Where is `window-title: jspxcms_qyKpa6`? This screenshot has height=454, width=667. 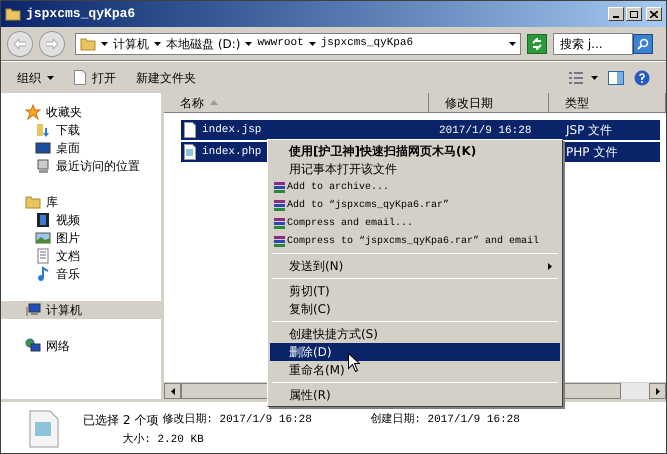 window-title: jspxcms_qyKpa6 is located at coordinates (81, 14).